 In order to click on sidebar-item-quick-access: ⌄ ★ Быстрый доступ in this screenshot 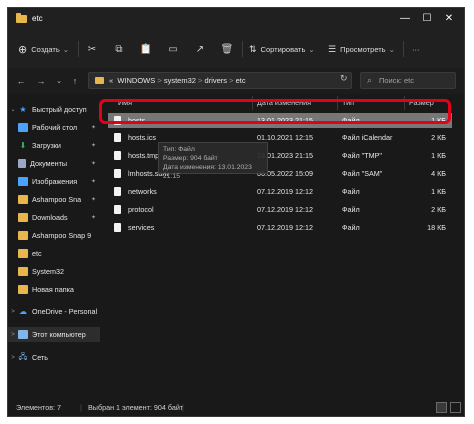, I will do `click(54, 109)`.